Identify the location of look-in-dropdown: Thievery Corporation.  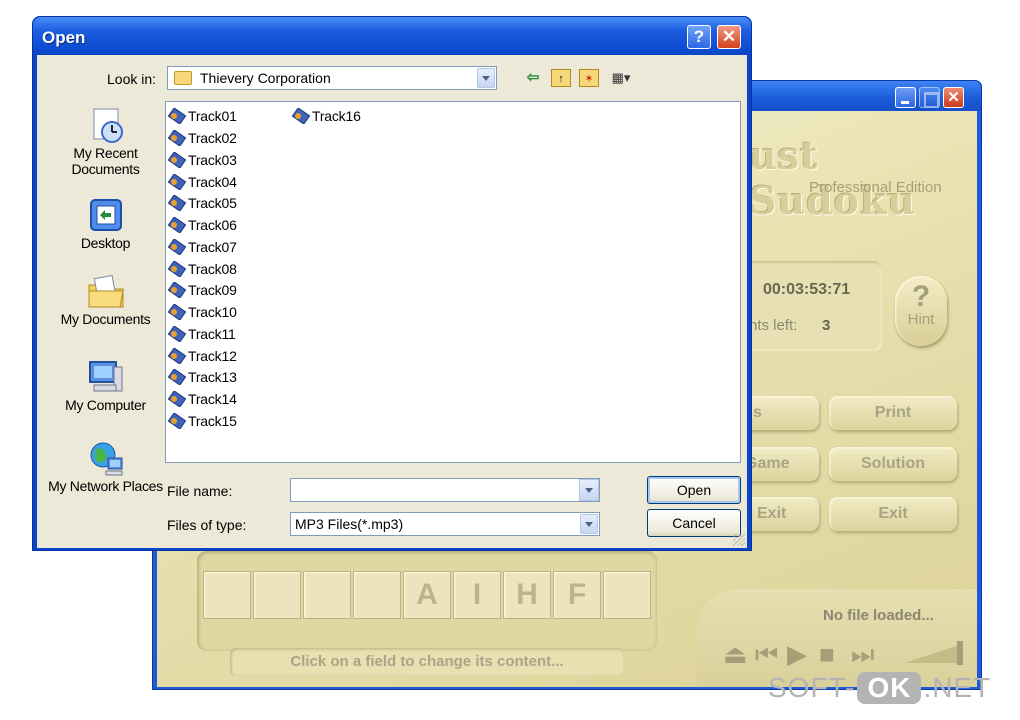
(332, 78).